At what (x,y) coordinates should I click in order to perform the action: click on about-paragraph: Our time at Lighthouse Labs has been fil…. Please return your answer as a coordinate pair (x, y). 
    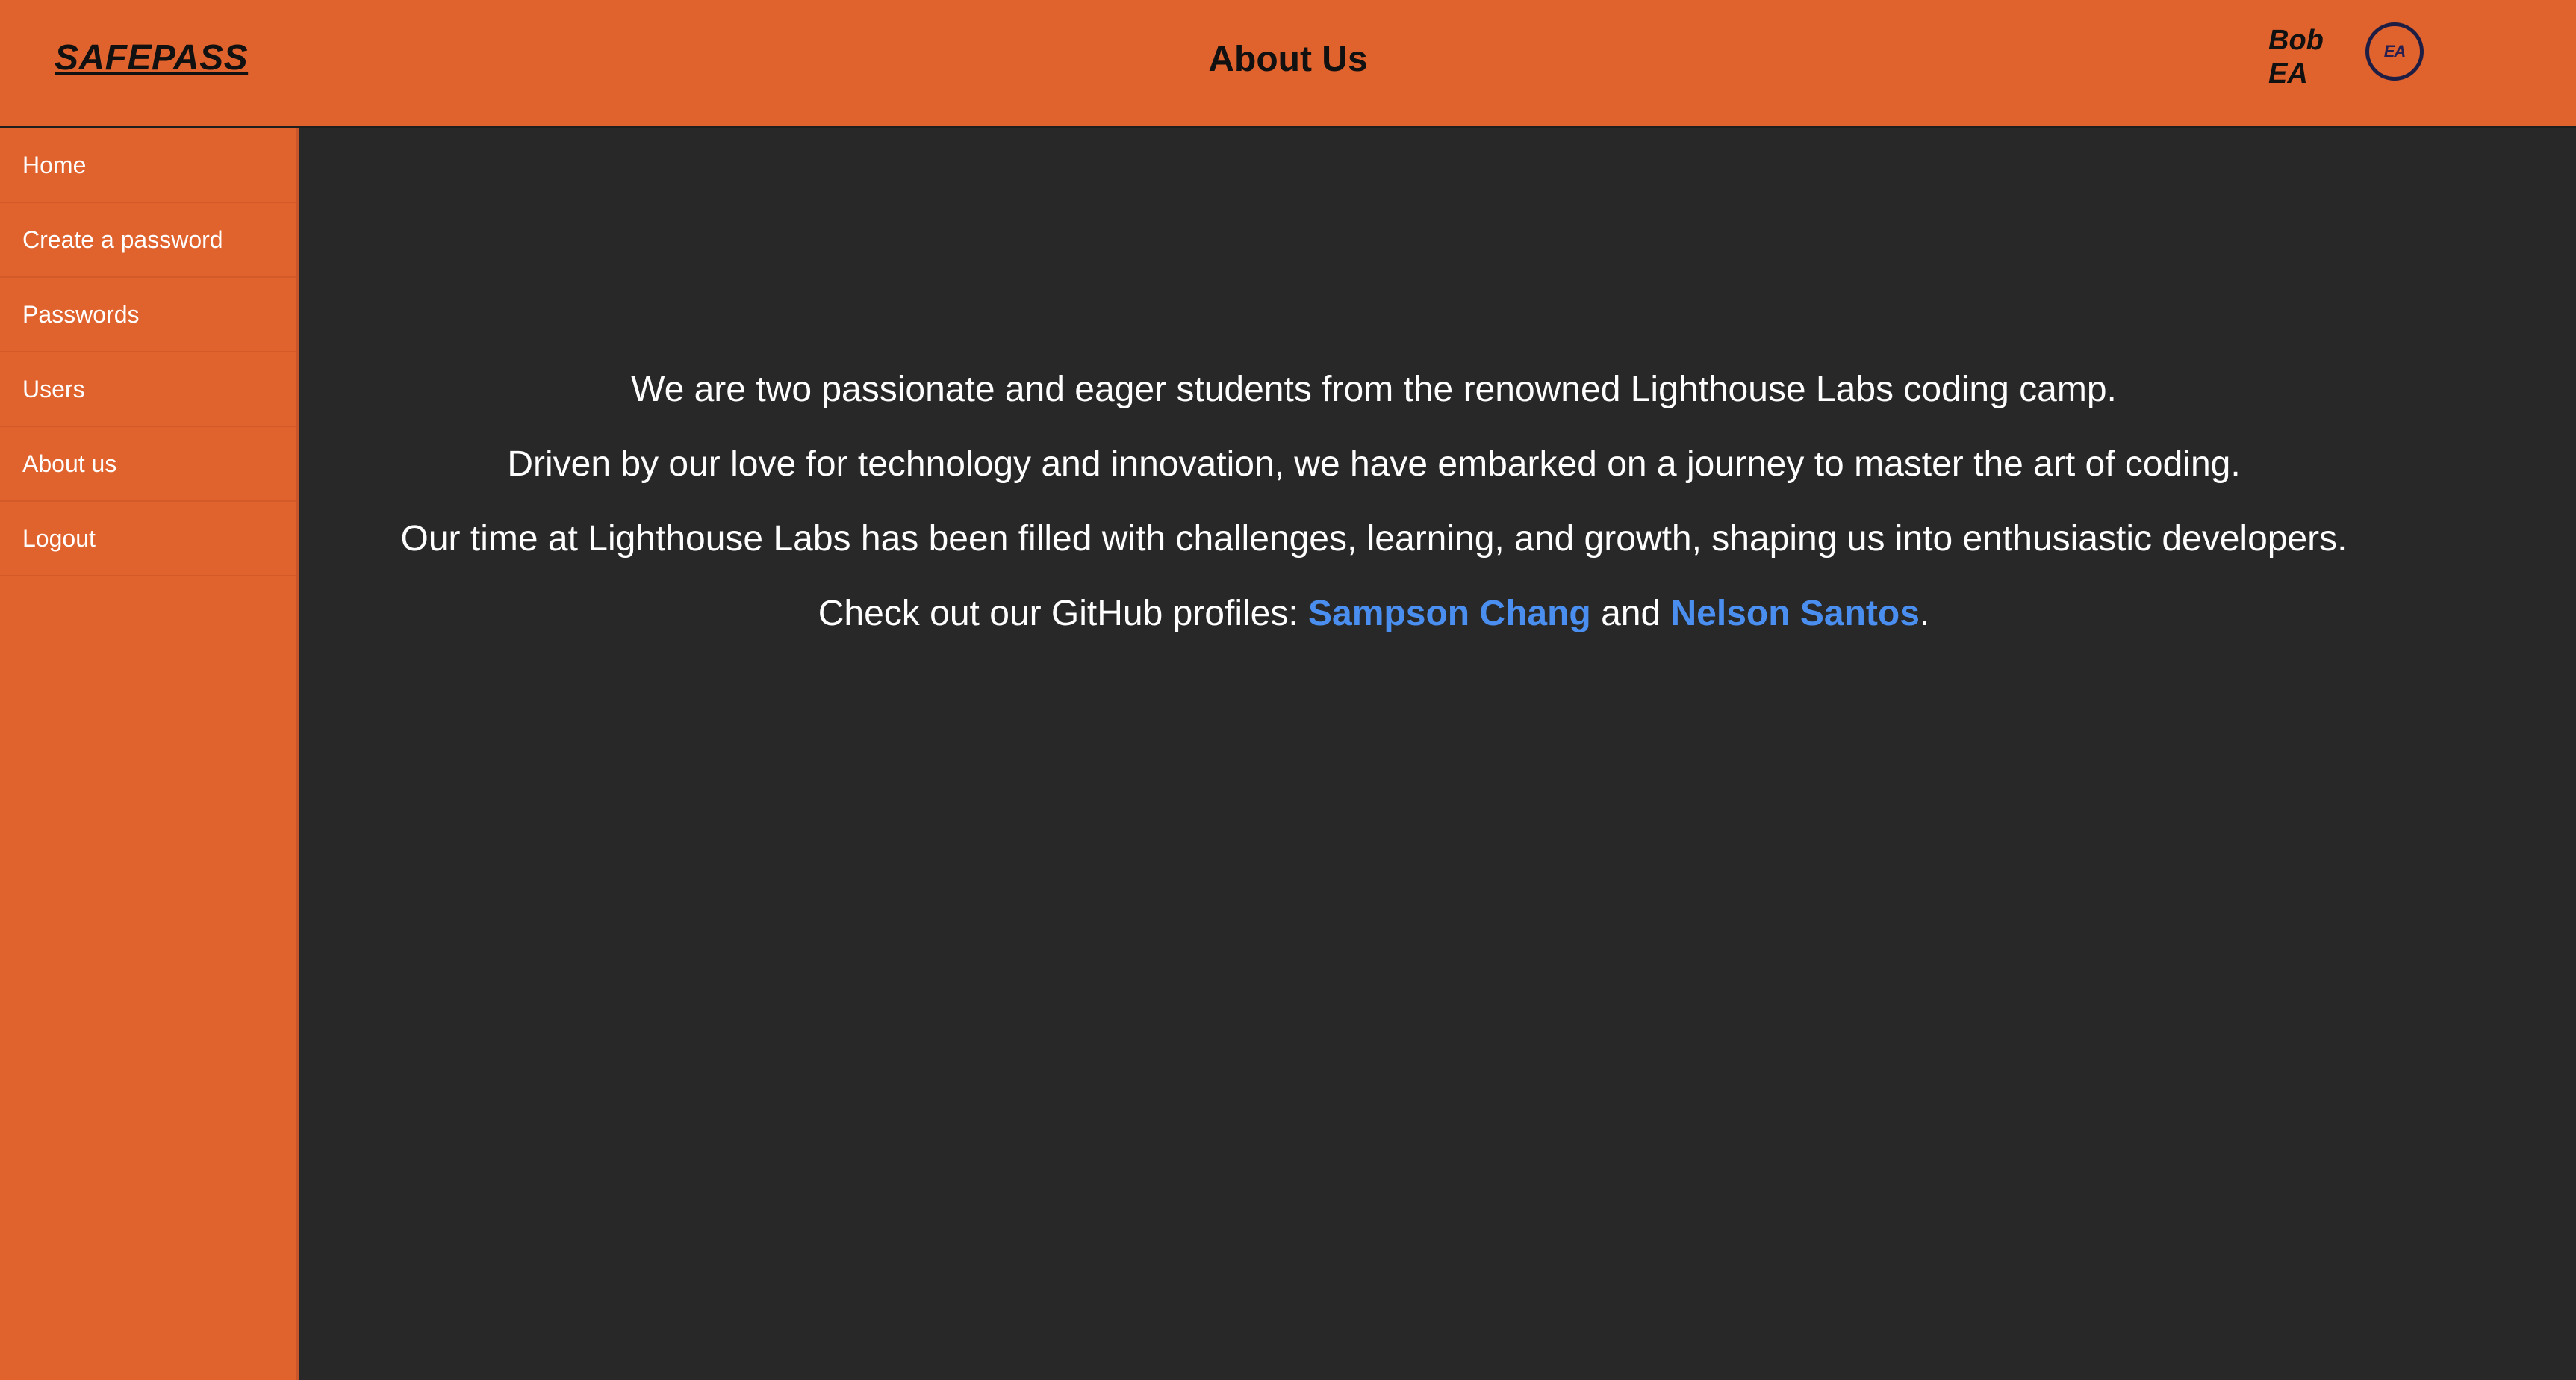
    Looking at the image, I should click on (1374, 539).